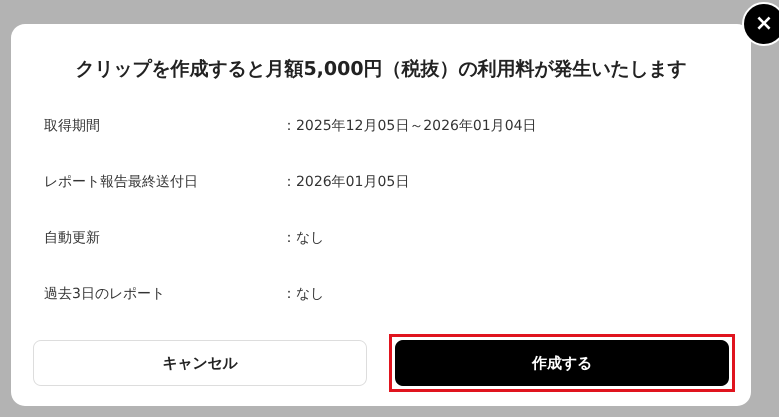 Image resolution: width=779 pixels, height=417 pixels. What do you see at coordinates (346, 182) in the screenshot?
I see `detail-value: ：2026年01月05日` at bounding box center [346, 182].